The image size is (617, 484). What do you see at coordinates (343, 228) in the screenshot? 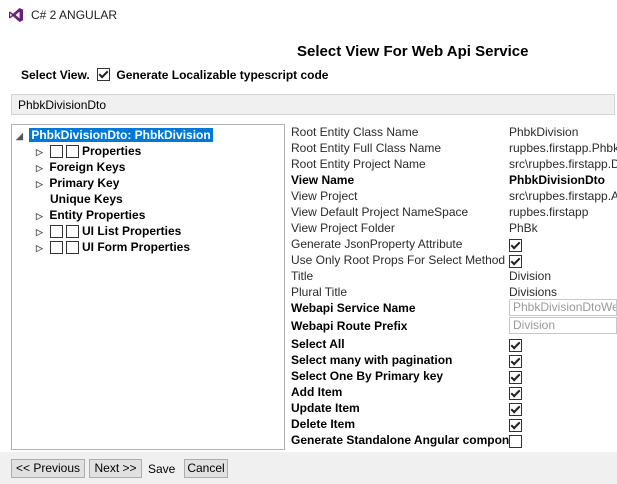
I see `property-label: View Project Folder` at bounding box center [343, 228].